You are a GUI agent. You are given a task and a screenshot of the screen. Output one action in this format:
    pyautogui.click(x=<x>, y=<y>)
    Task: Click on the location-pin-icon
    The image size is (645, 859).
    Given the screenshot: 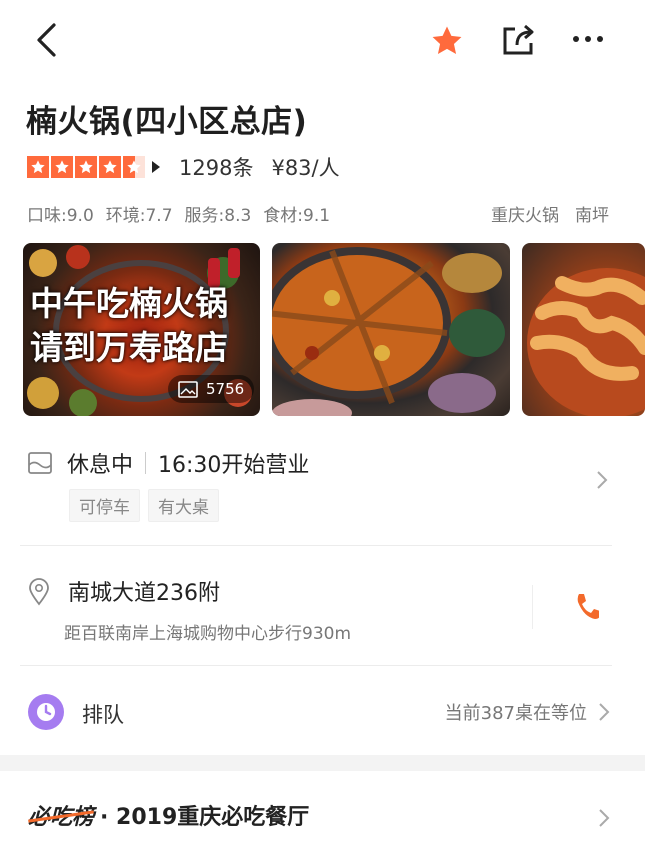 What is the action you would take?
    pyautogui.click(x=39, y=592)
    